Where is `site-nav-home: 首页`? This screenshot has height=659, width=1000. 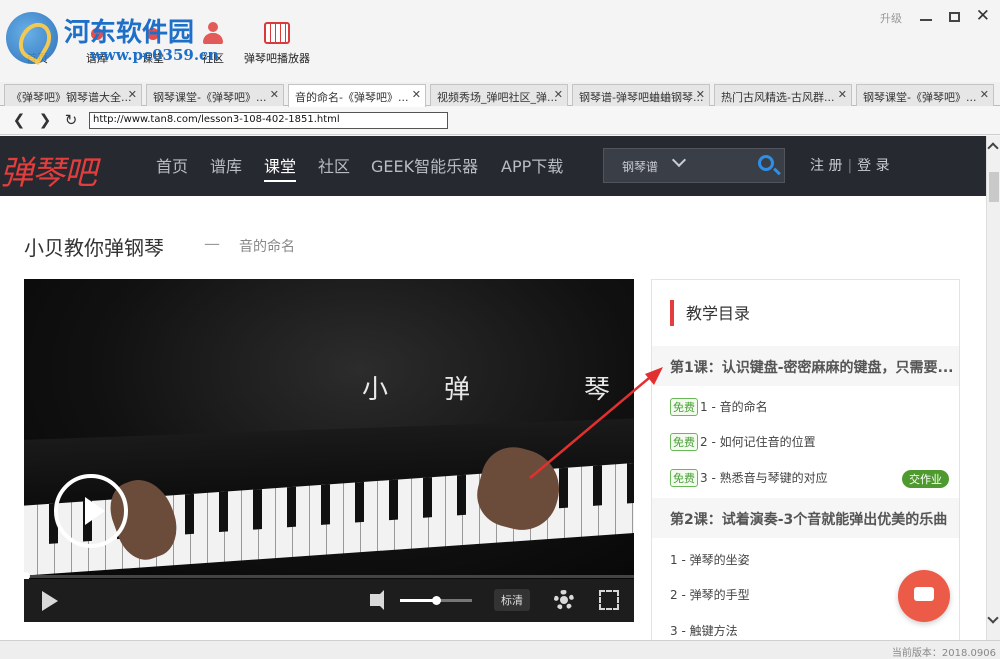
site-nav-home: 首页 is located at coordinates (172, 165).